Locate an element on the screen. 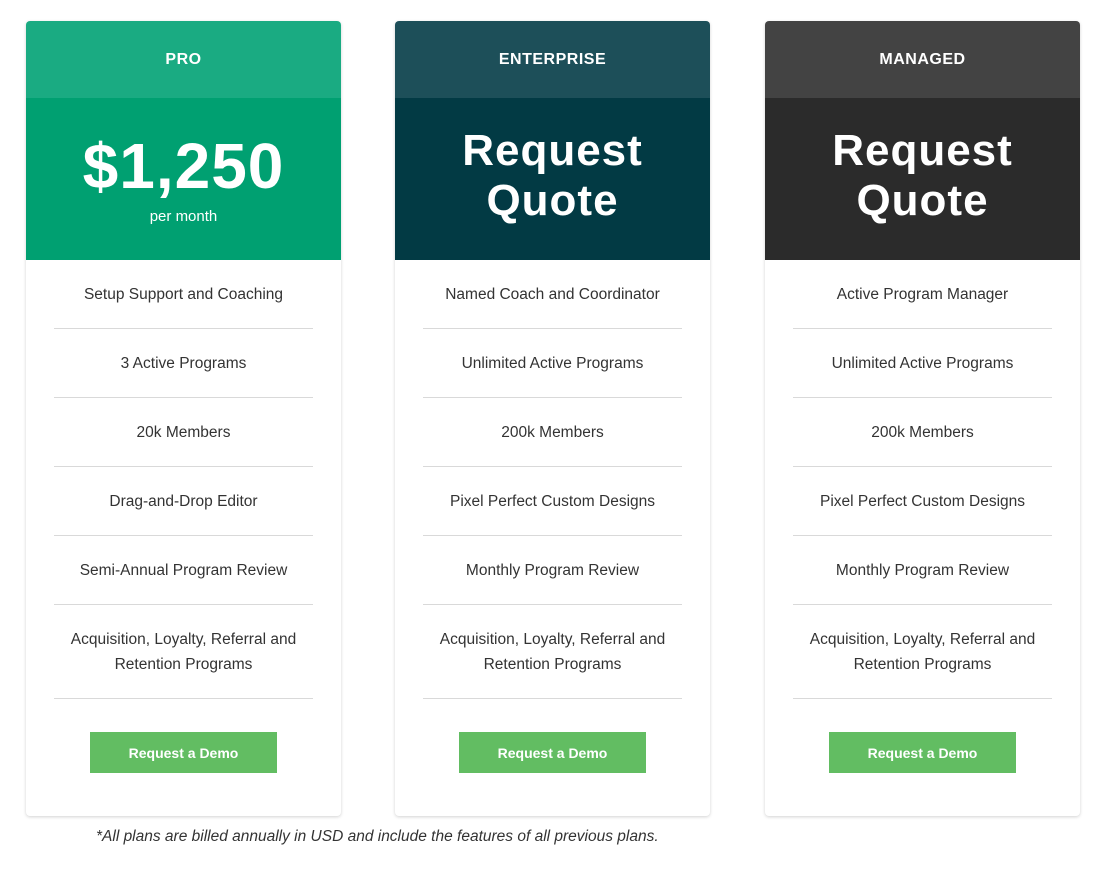  feature-item: 20k Members is located at coordinates (183, 432).